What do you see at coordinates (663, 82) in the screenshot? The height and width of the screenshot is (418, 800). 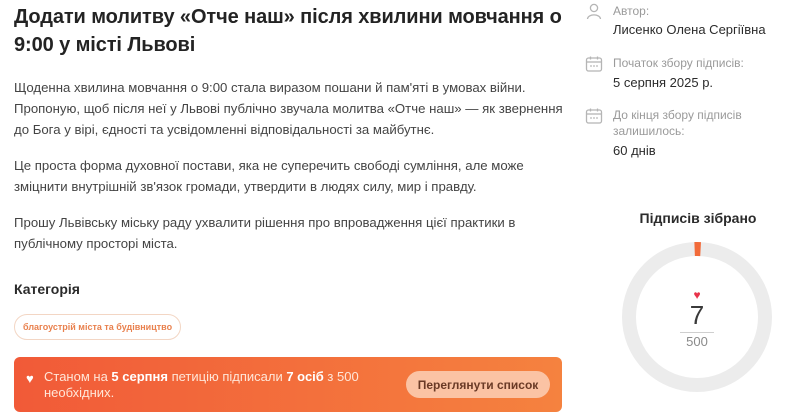 I see `start-date-value: 5 серпня 2025 р.` at bounding box center [663, 82].